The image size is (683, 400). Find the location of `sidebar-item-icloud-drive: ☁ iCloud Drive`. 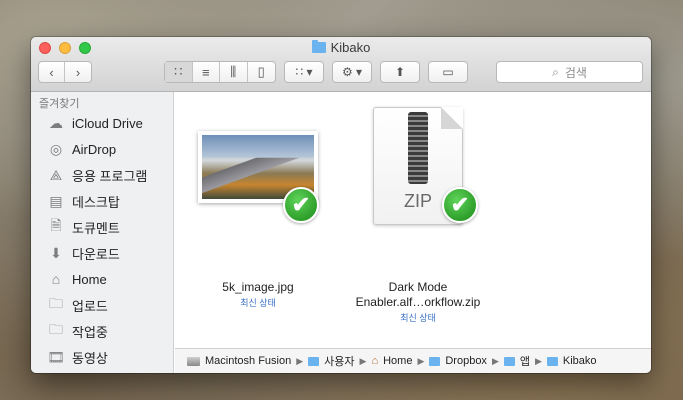

sidebar-item-icloud-drive: ☁ iCloud Drive is located at coordinates (102, 123).